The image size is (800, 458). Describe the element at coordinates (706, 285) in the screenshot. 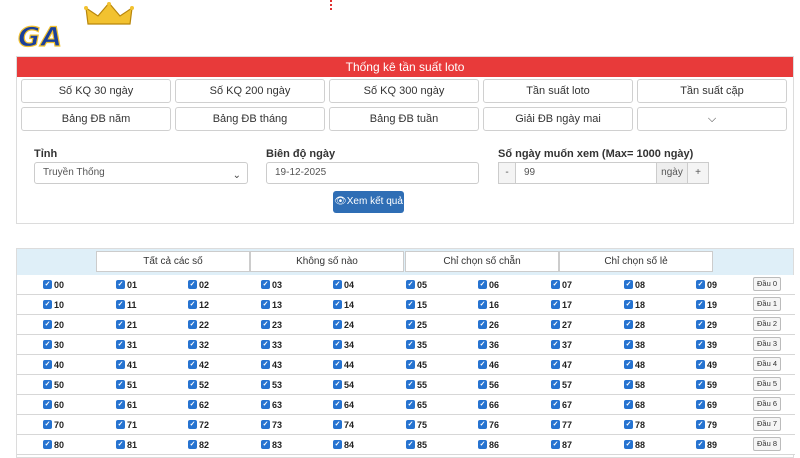

I see `number-checkbox: ✓ 09` at that location.